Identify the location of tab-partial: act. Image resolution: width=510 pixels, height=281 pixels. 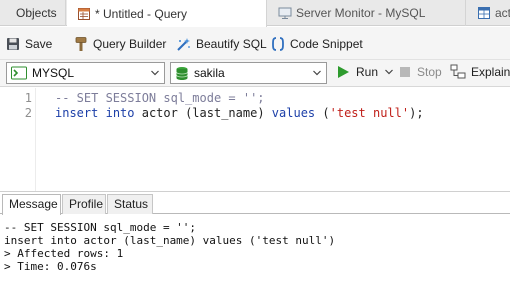
(488, 13).